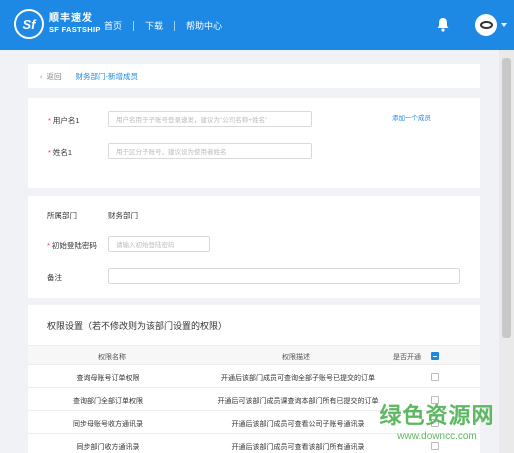 The width and height of the screenshot is (514, 453). What do you see at coordinates (112, 357) in the screenshot?
I see `column-header: 权限名称` at bounding box center [112, 357].